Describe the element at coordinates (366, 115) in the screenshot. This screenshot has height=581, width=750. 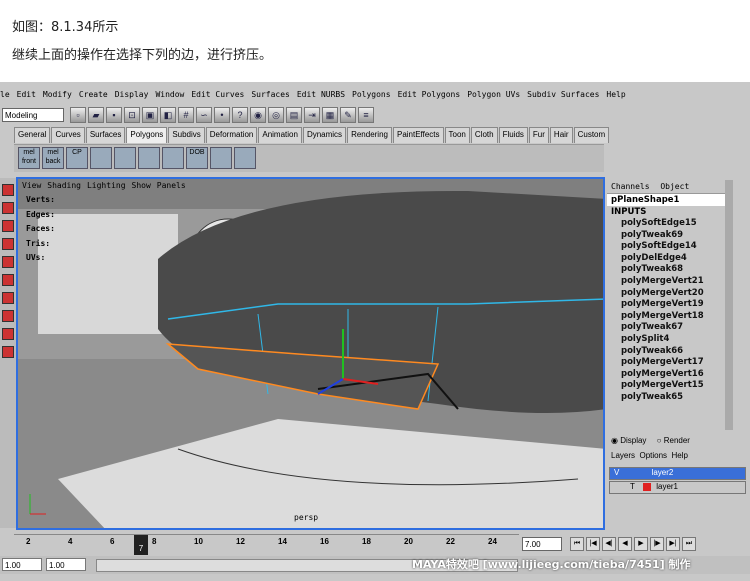
I see `channel-box-icon: ≡` at that location.